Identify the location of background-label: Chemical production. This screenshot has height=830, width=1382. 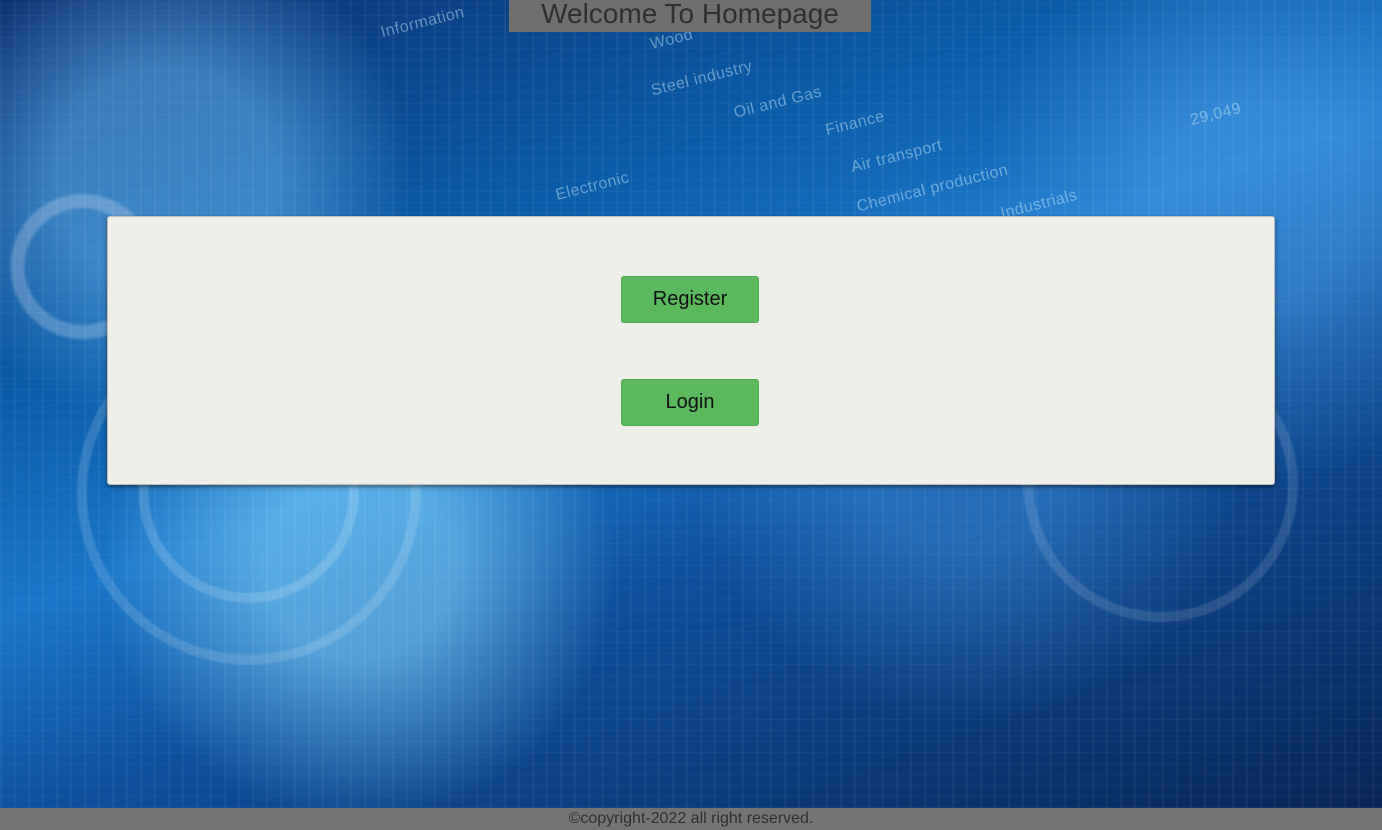
(932, 188).